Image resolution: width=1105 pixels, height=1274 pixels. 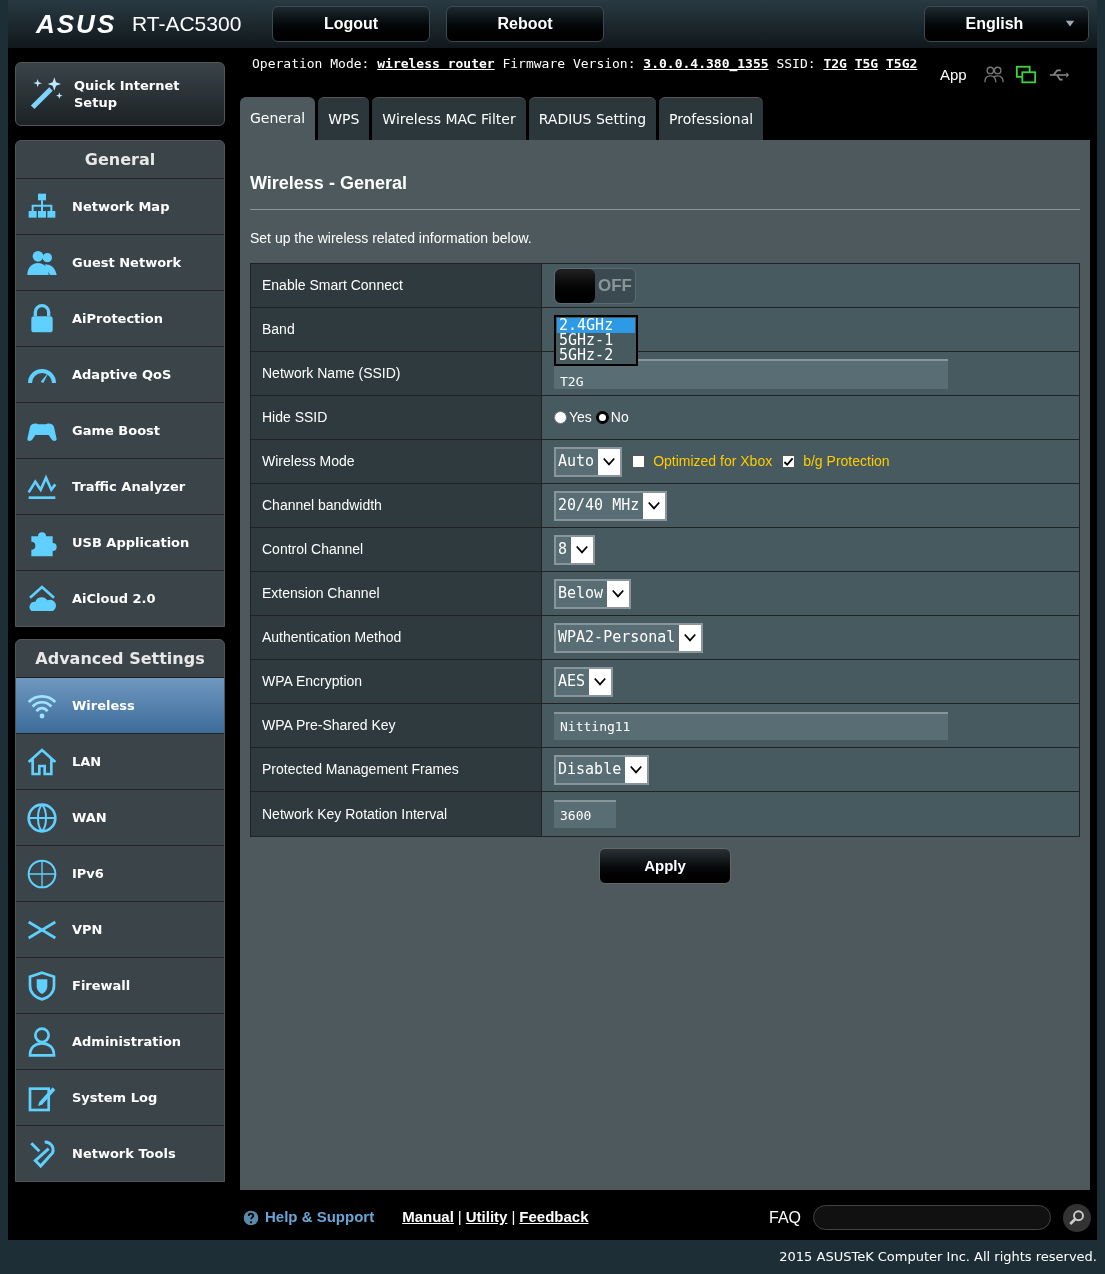 What do you see at coordinates (836, 461) in the screenshot?
I see `checkbox-option: b/g Protection` at bounding box center [836, 461].